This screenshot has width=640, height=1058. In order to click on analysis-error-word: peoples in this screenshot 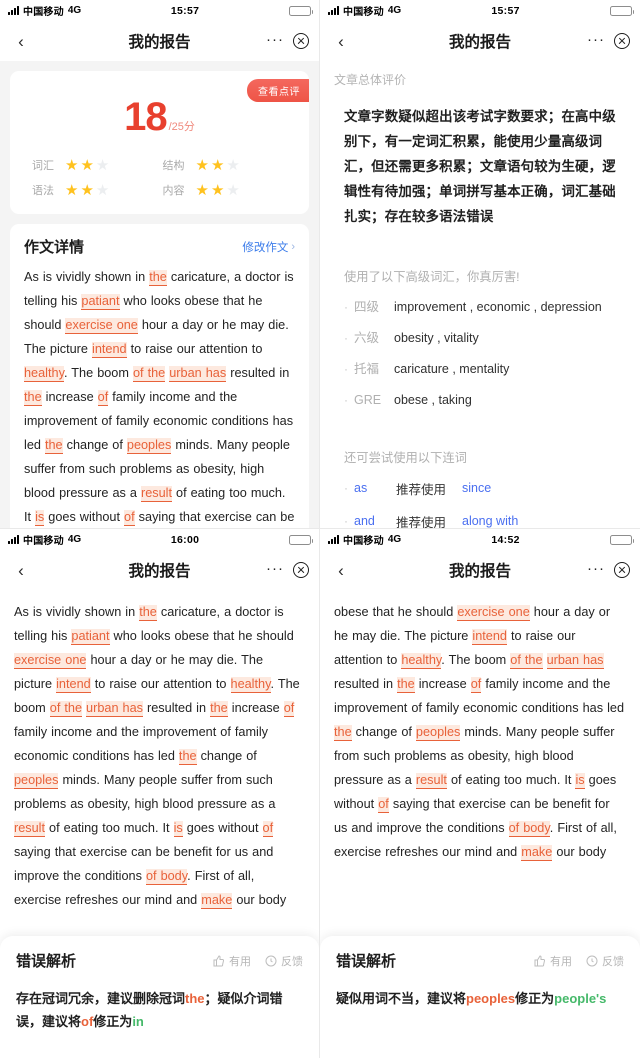, I will do `click(491, 998)`.